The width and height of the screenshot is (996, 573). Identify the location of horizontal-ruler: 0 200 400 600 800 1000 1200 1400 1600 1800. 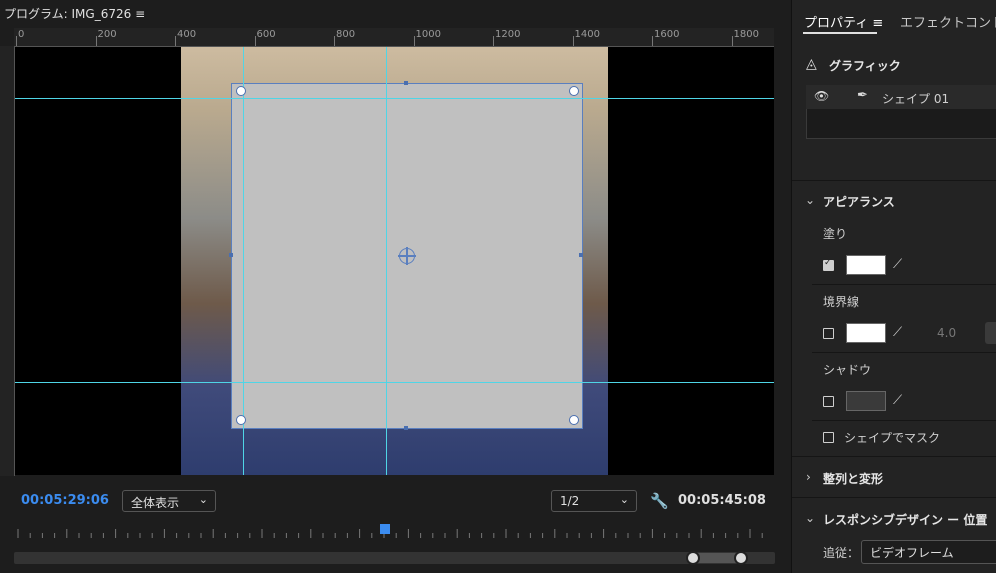
(394, 37).